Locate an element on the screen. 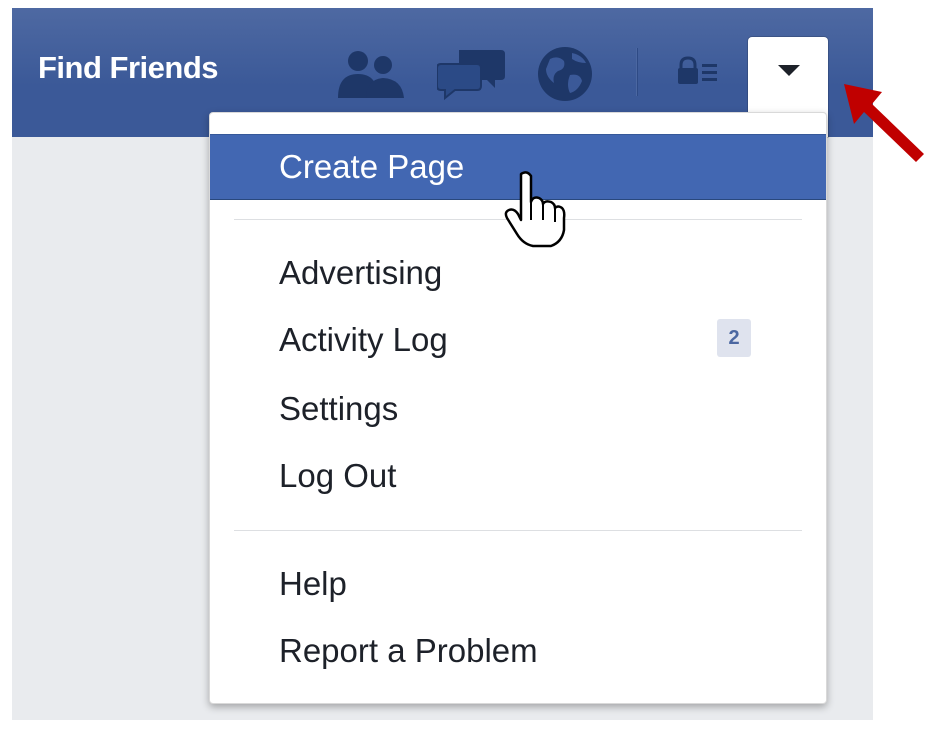  friends-icon is located at coordinates (372, 74).